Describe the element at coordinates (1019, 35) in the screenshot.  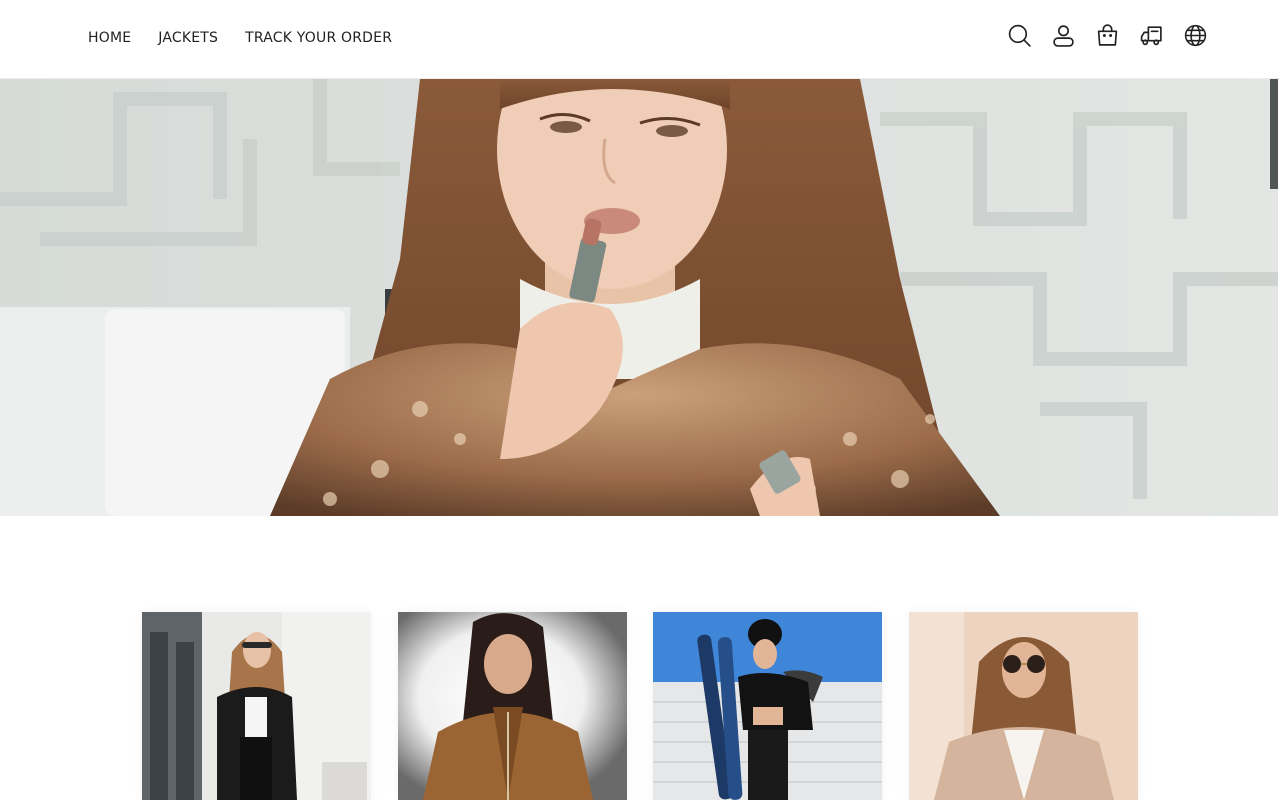
I see `search-icon` at that location.